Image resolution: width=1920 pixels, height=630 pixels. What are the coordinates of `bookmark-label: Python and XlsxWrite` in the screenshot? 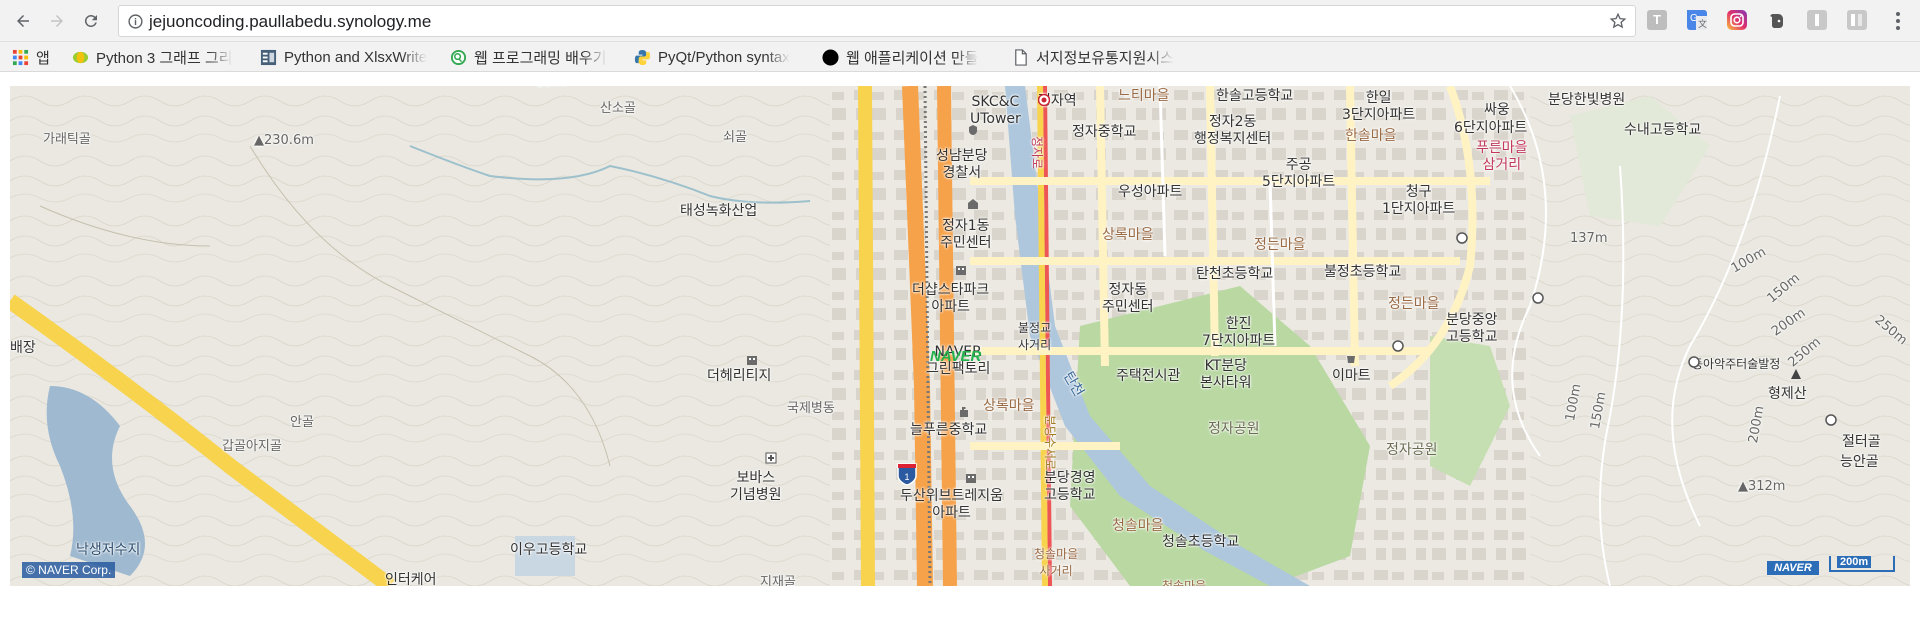 It's located at (356, 57).